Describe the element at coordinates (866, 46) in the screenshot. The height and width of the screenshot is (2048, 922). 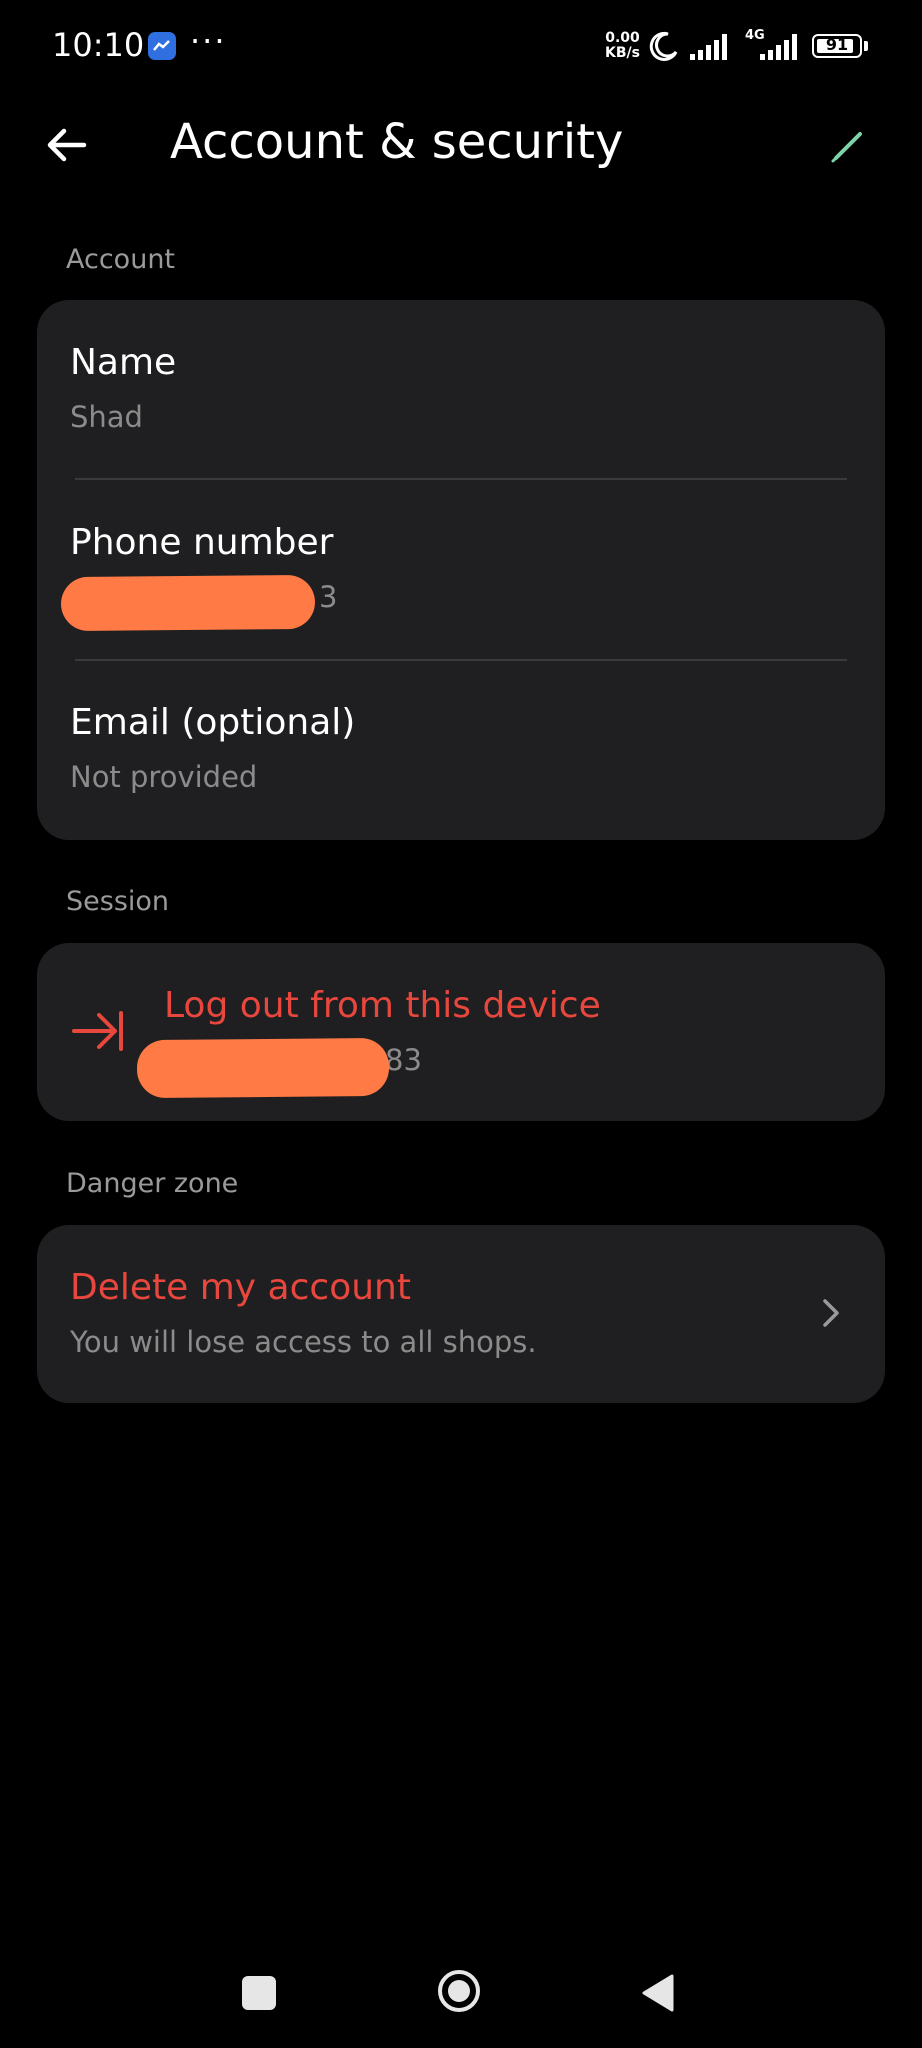
I see `battery-tip` at that location.